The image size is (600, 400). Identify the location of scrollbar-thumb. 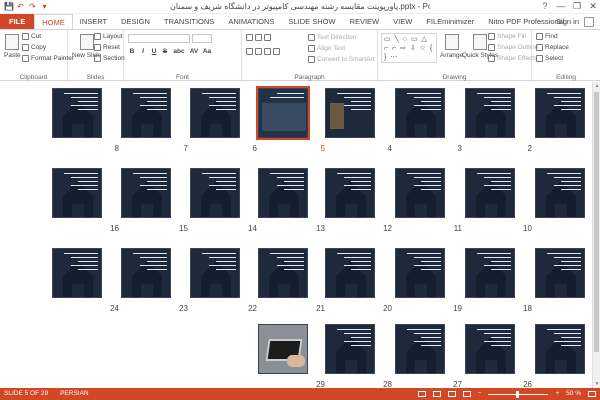
(596, 222).